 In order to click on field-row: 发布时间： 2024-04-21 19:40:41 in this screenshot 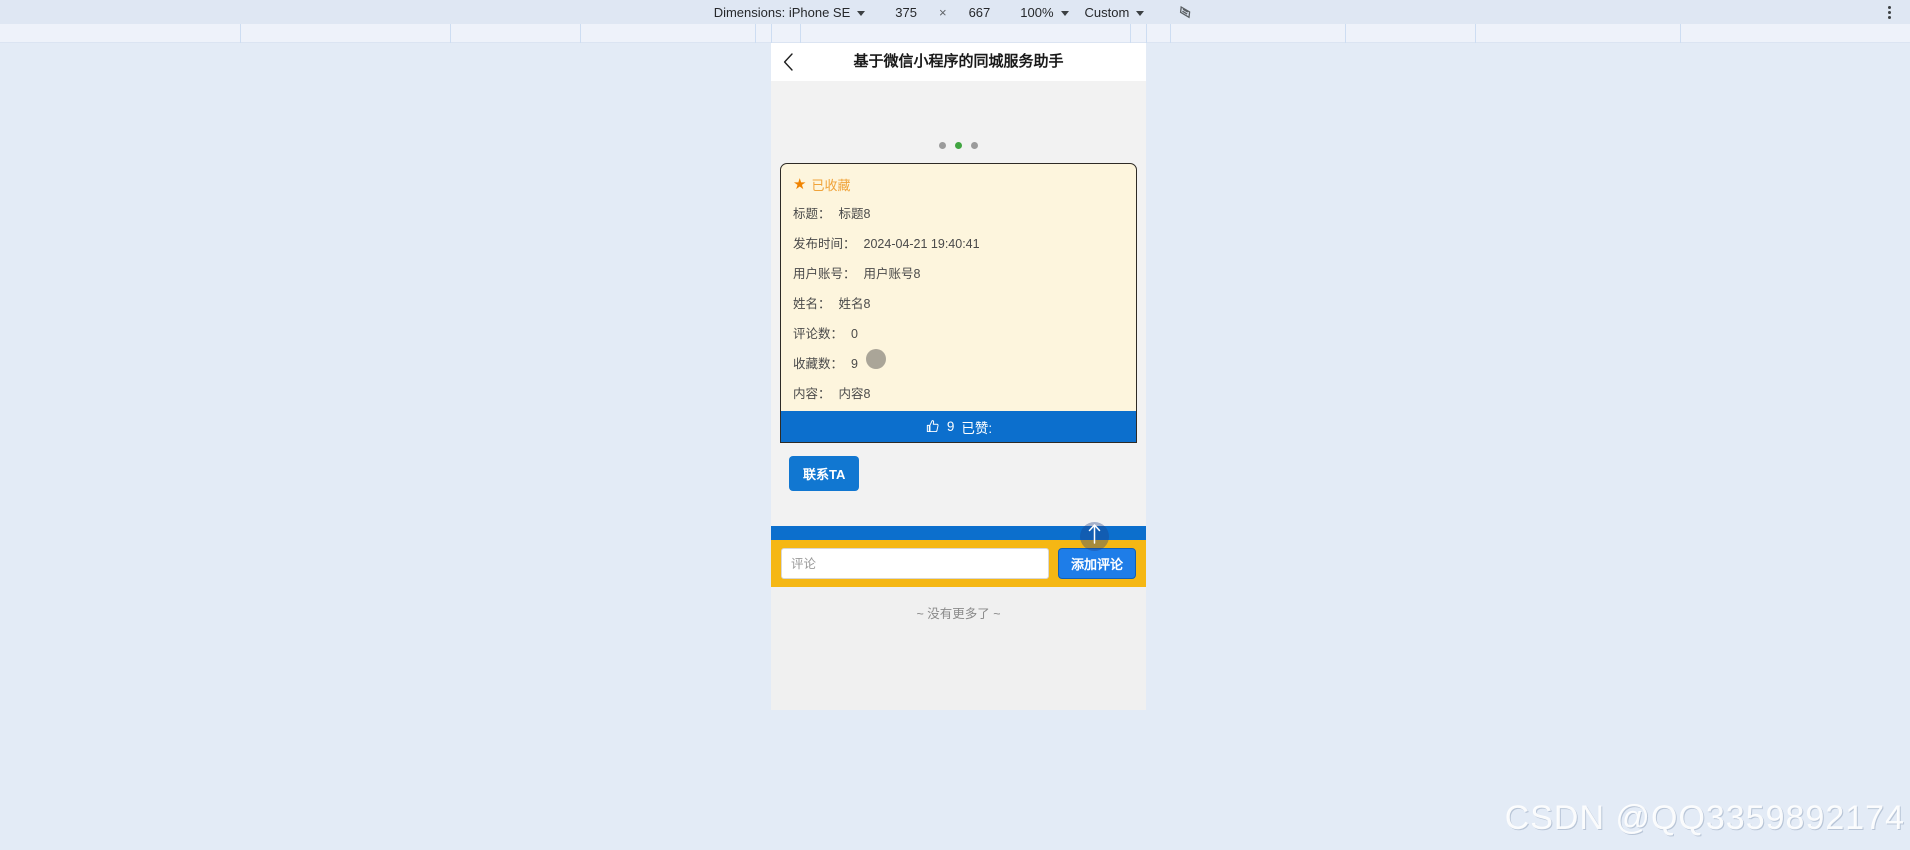, I will do `click(958, 242)`.